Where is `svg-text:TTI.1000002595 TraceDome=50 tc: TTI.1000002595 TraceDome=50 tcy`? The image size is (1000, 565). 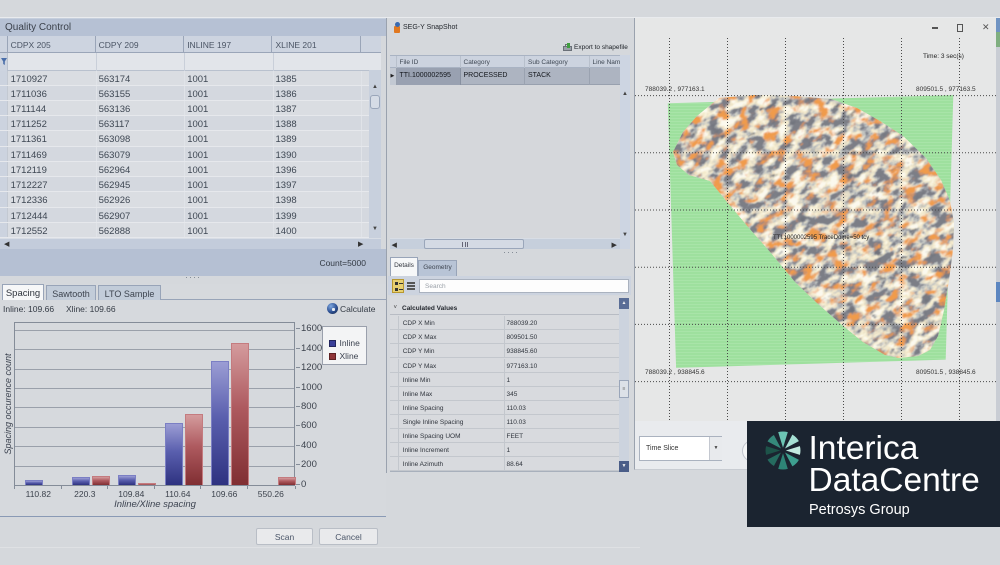 svg-text:TTI.1000002595 TraceDome=50 tc: TTI.1000002595 TraceDome=50 tcy is located at coordinates (821, 238).